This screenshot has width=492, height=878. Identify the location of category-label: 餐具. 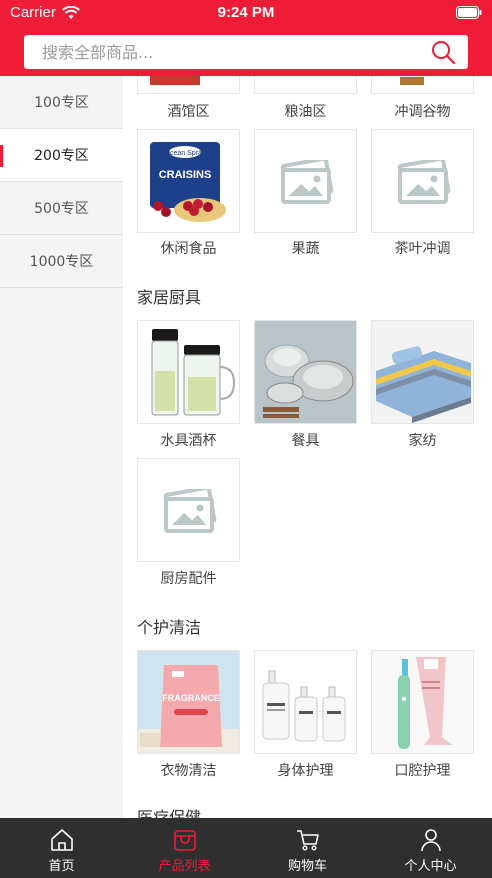
(305, 441).